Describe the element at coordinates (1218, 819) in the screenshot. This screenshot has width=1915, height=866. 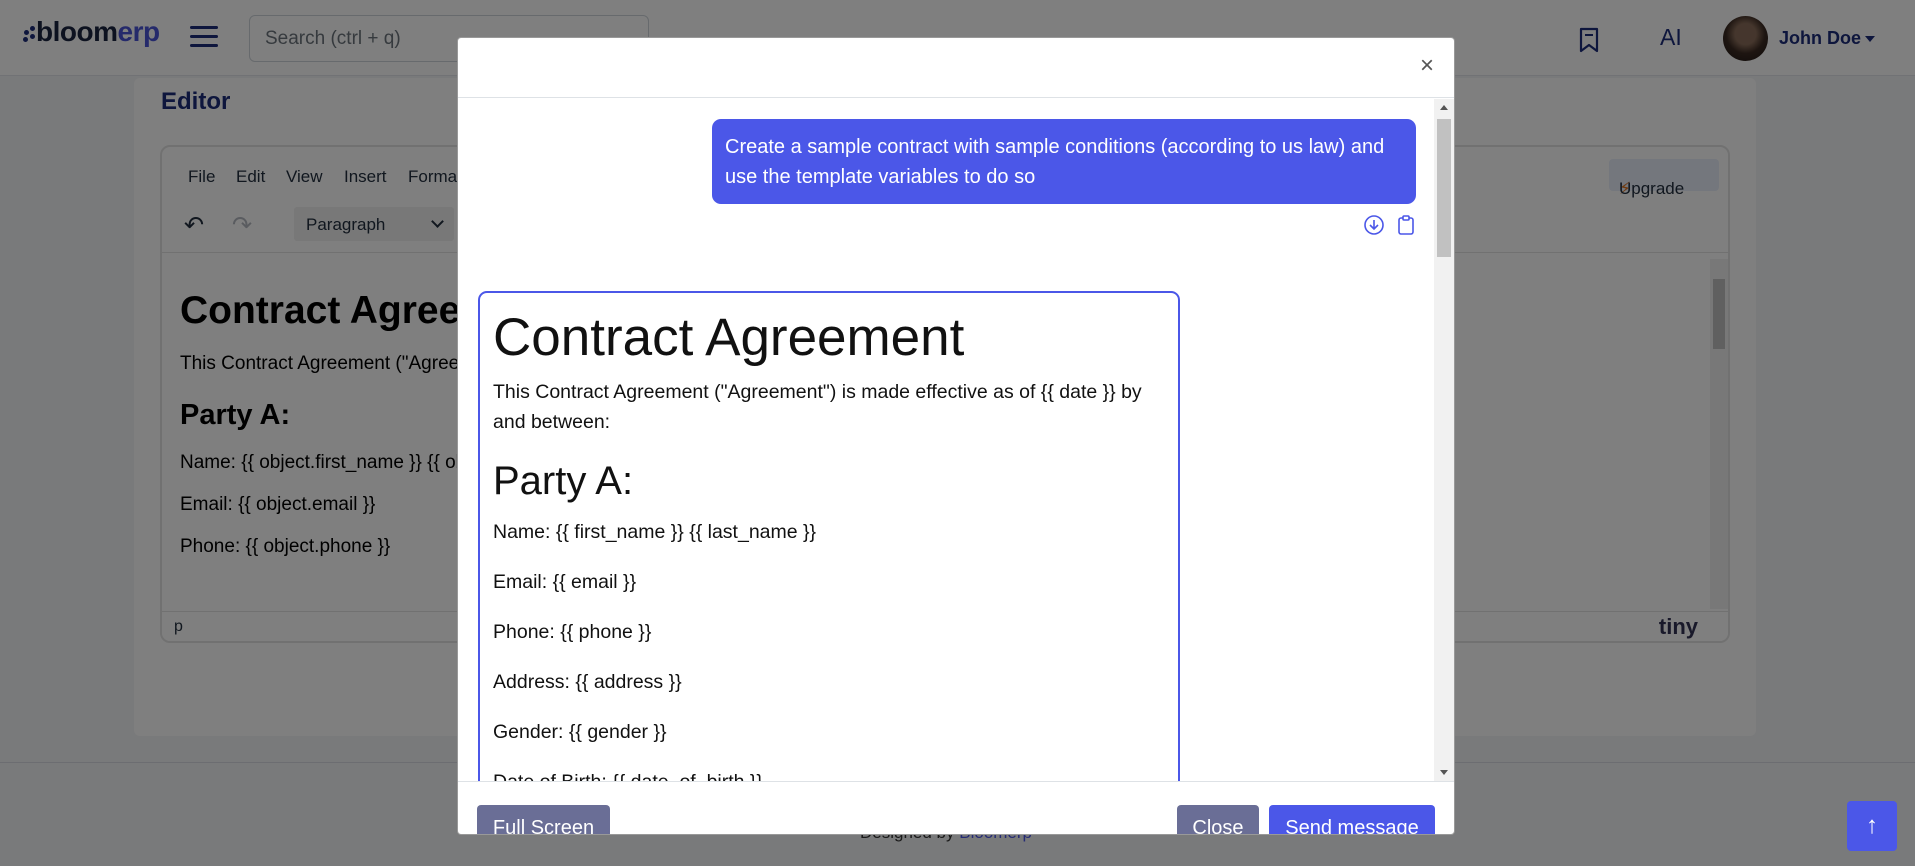
I see `close-button: Close` at that location.